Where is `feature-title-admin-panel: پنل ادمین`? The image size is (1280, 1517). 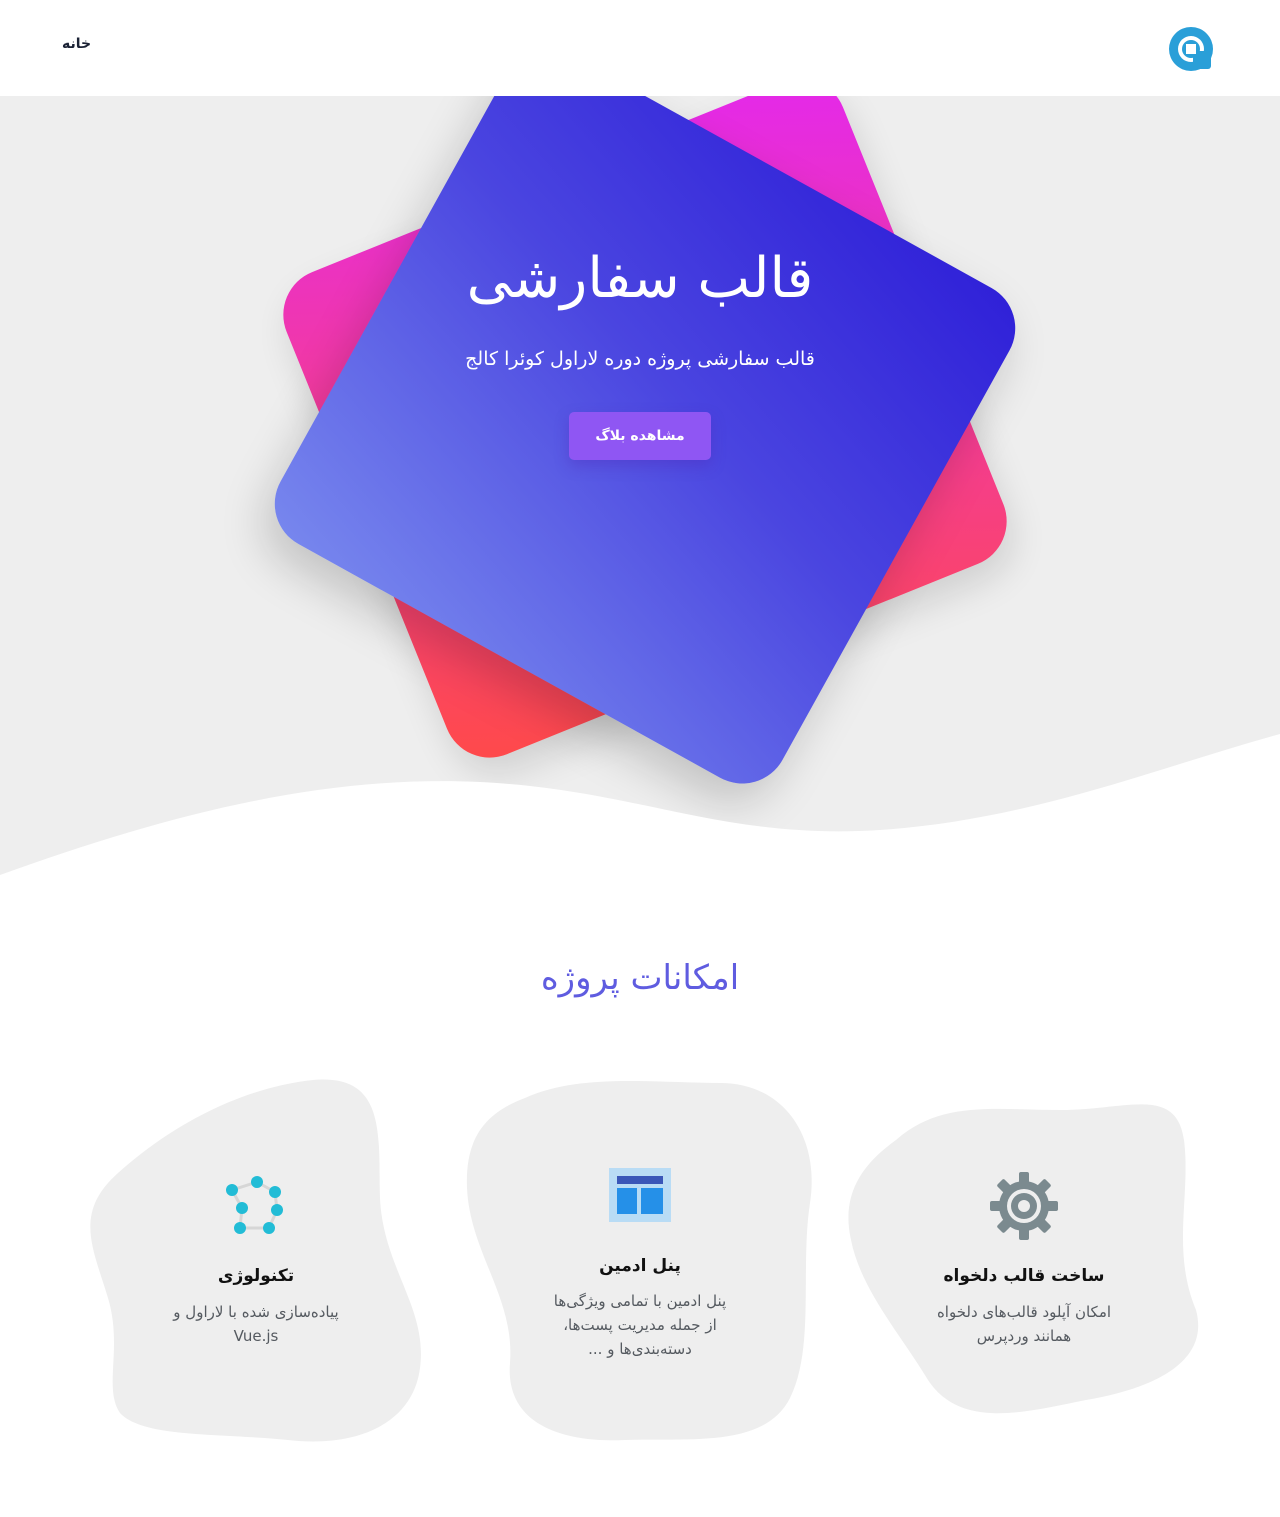 feature-title-admin-panel: پنل ادمین is located at coordinates (640, 1266).